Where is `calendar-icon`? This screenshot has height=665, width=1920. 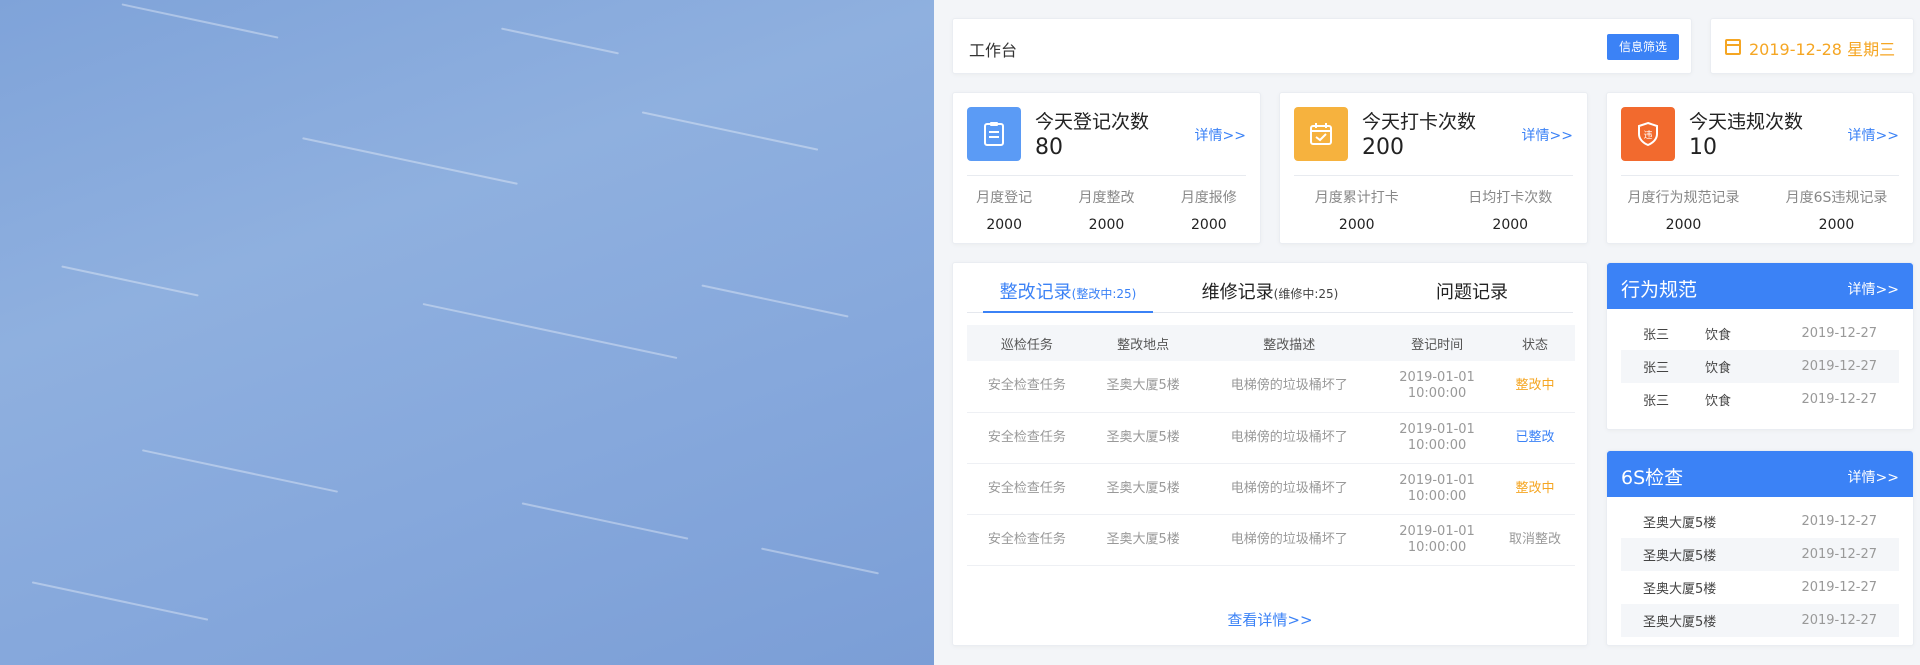 calendar-icon is located at coordinates (1733, 47).